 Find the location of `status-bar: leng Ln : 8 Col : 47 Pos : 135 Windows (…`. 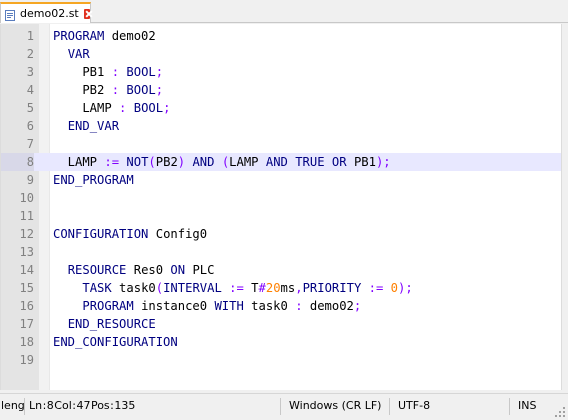

status-bar: leng Ln : 8 Col : 47 Pos : 135 Windows (… is located at coordinates (284, 406).